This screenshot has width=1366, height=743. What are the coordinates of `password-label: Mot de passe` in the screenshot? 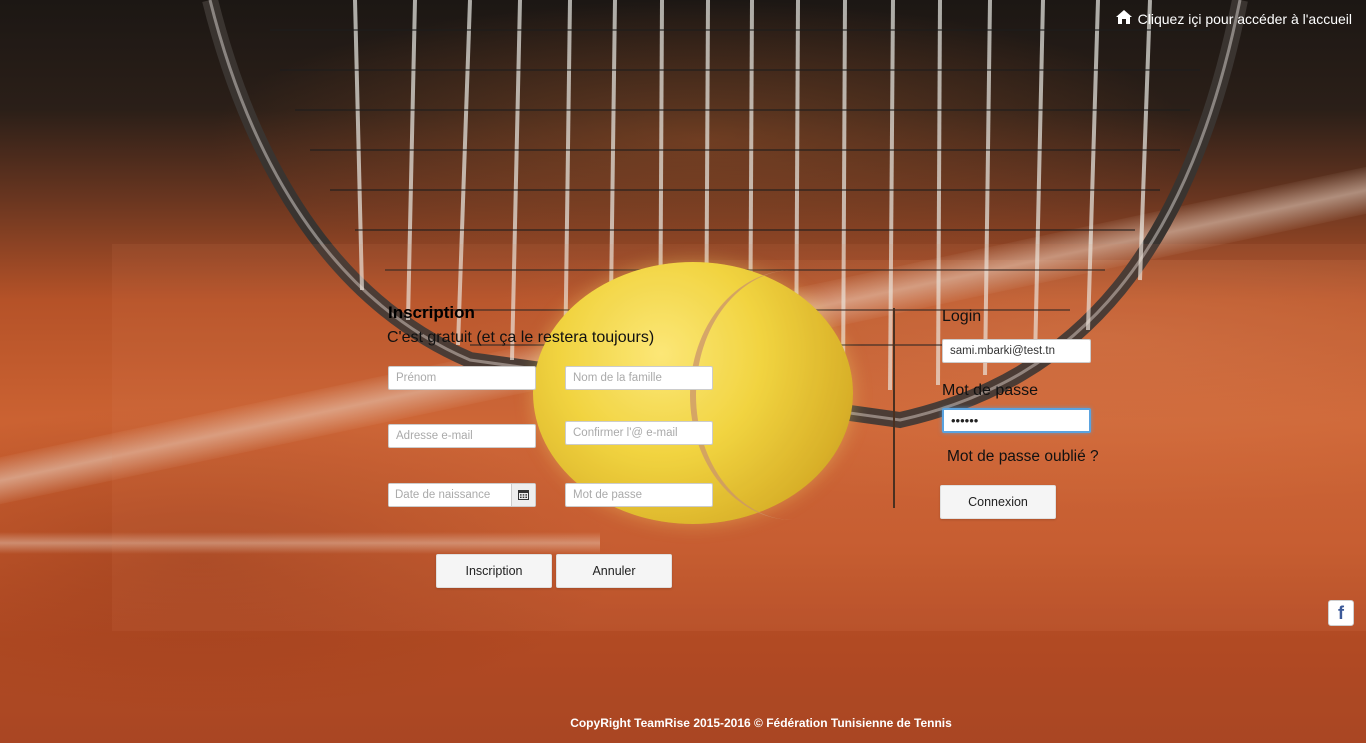 It's located at (990, 390).